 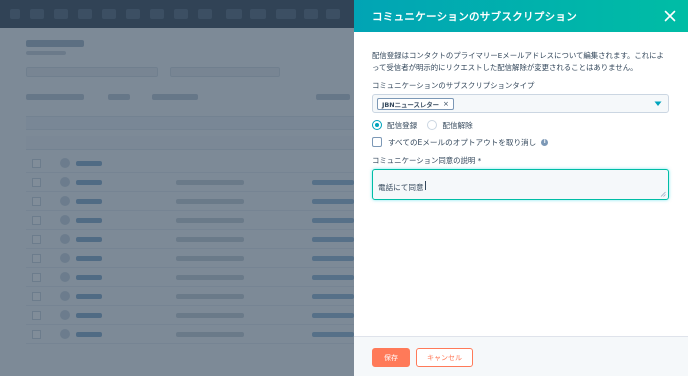 I want to click on subscription-tag-label: JBNニュースレター, so click(x=411, y=104).